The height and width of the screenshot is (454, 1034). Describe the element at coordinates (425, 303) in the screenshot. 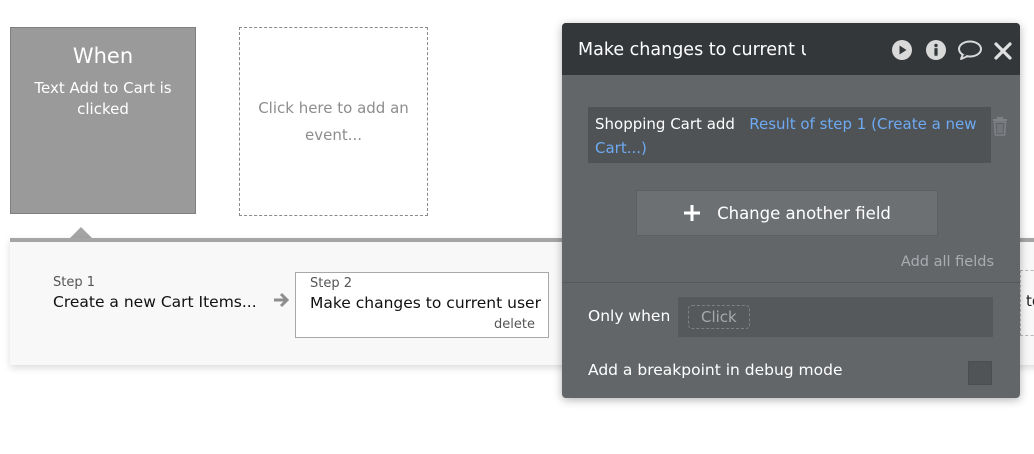

I see `step-2-title: Make changes to current user` at that location.